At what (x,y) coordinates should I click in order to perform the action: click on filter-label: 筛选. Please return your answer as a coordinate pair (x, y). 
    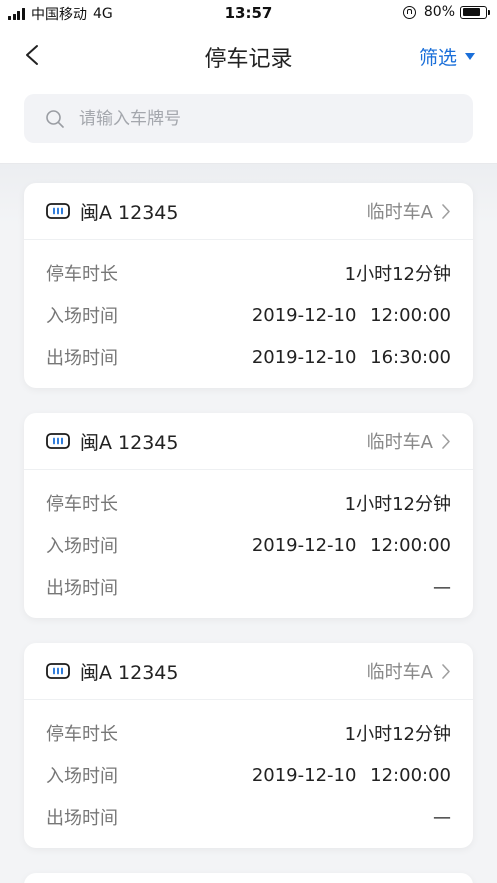
    Looking at the image, I should click on (437, 58).